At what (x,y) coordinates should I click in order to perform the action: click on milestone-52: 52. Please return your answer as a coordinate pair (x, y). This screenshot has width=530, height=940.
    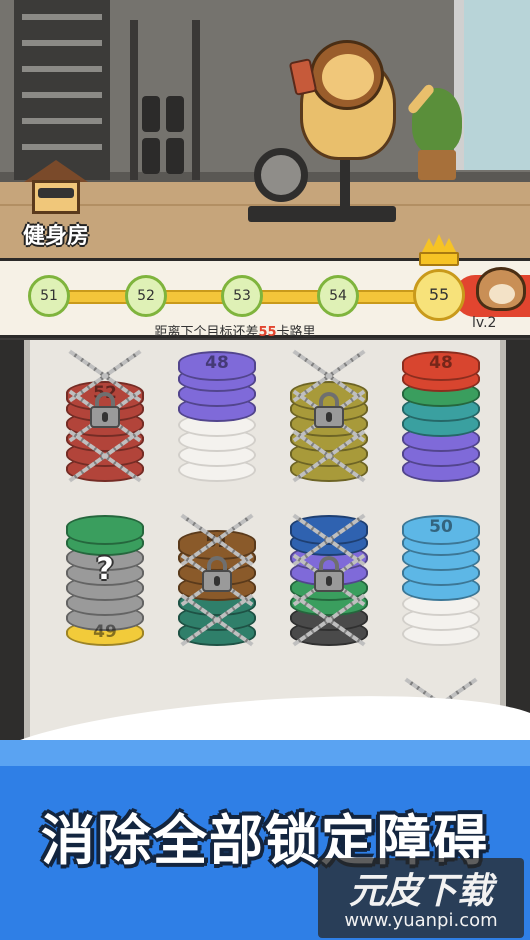
    Looking at the image, I should click on (146, 296).